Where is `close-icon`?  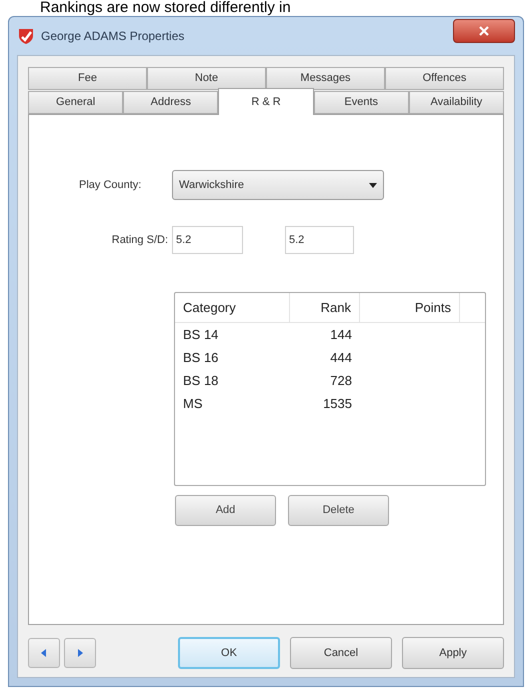
close-icon is located at coordinates (484, 31).